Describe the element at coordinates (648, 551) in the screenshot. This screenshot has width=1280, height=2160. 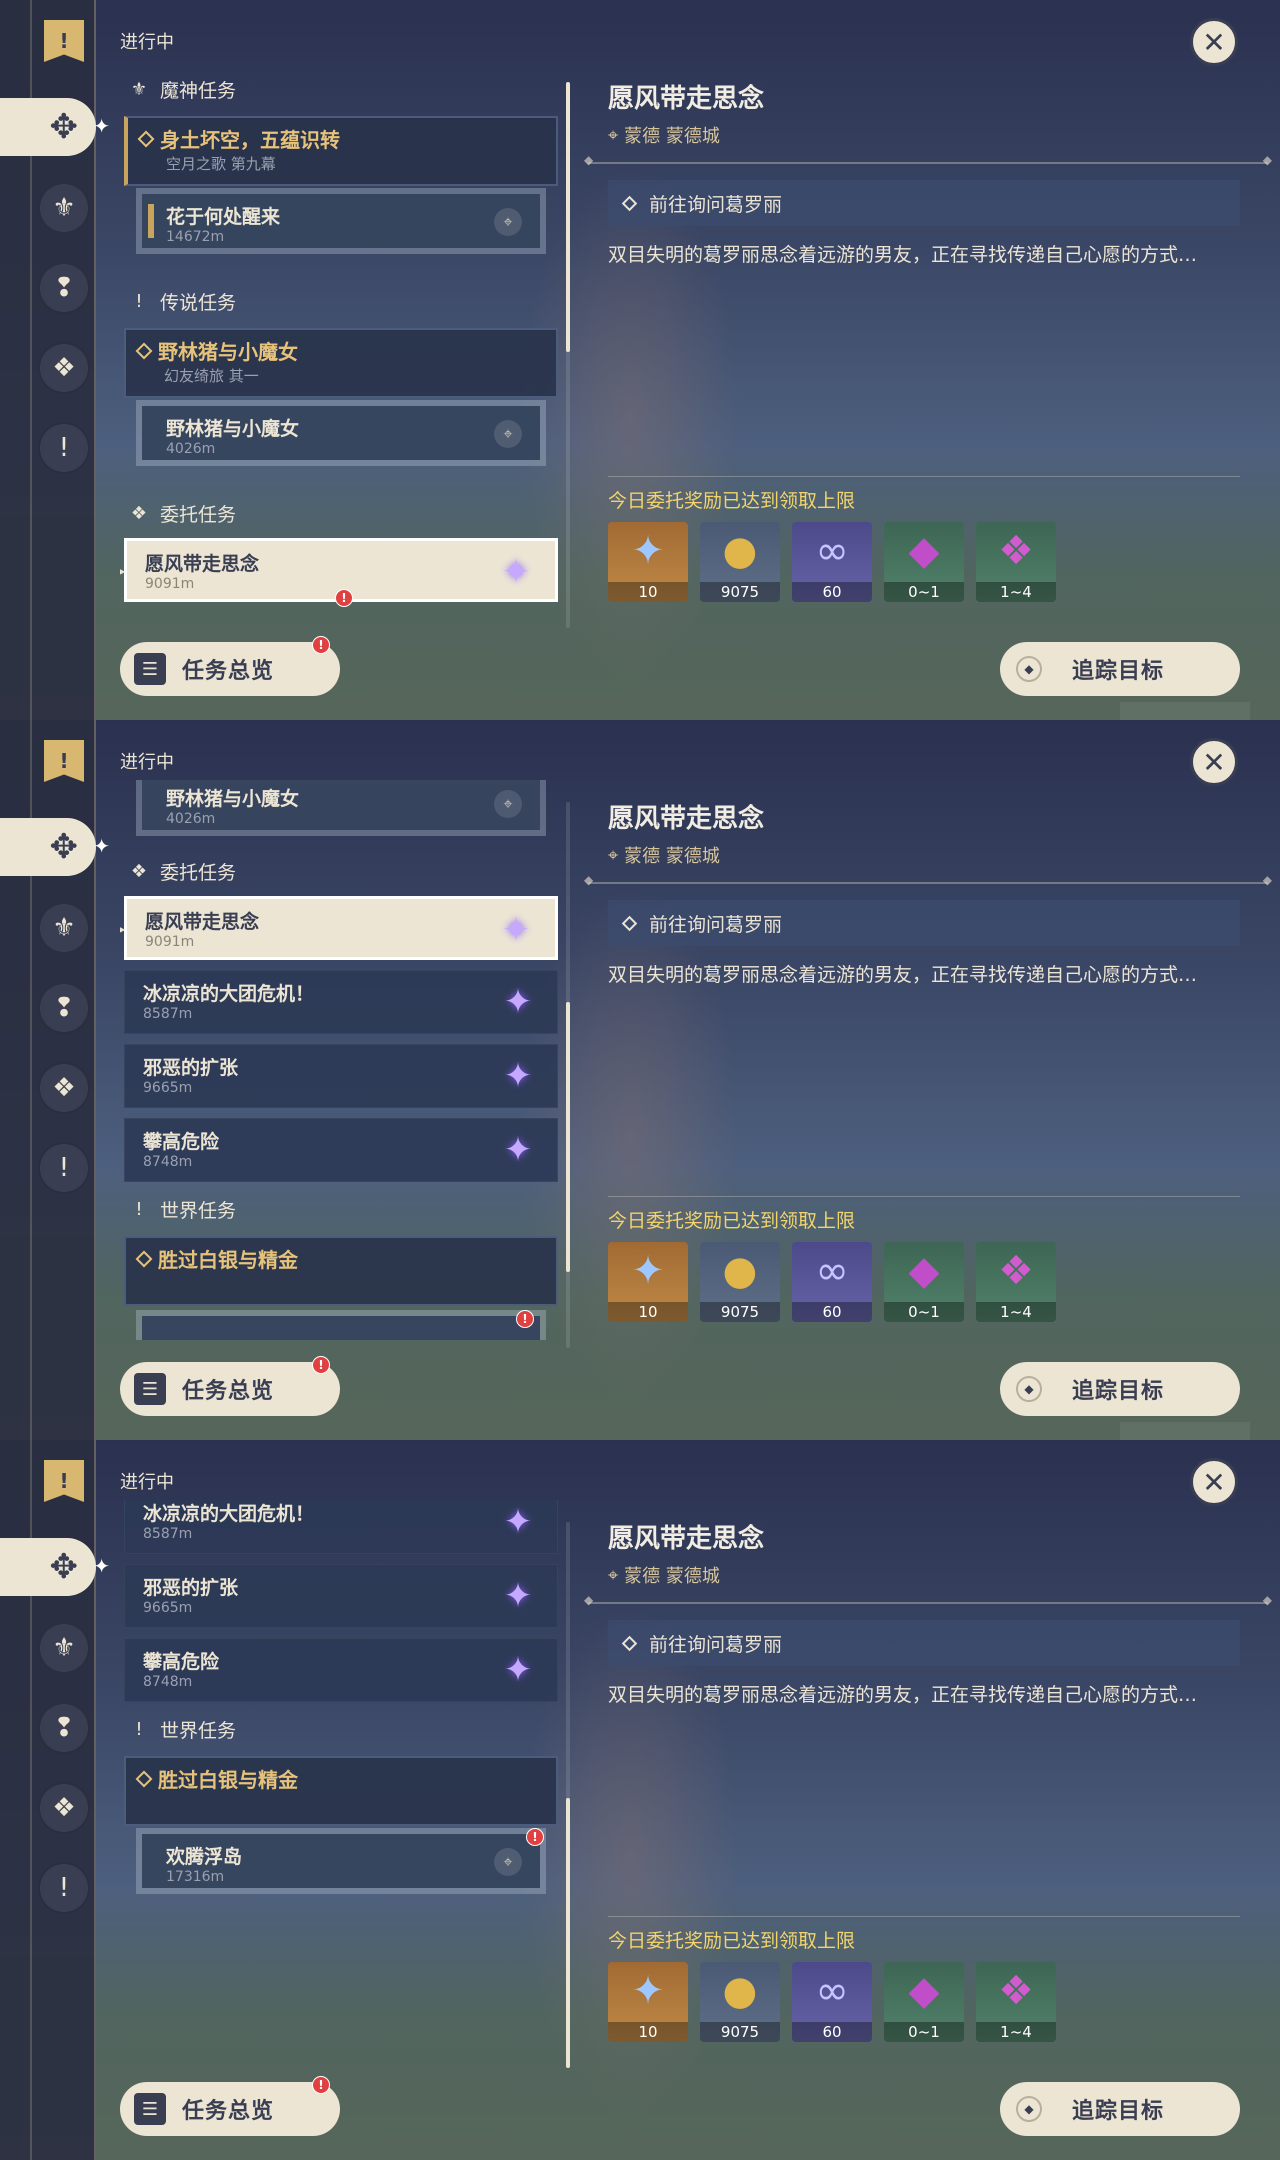
I see `primogem-icon: ✦` at that location.